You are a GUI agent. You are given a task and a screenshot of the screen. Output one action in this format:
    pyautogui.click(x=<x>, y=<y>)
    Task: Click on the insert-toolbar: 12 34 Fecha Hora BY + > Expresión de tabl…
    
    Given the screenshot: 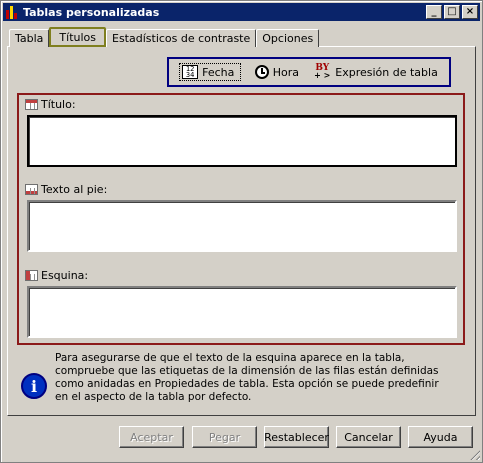 What is the action you would take?
    pyautogui.click(x=309, y=72)
    